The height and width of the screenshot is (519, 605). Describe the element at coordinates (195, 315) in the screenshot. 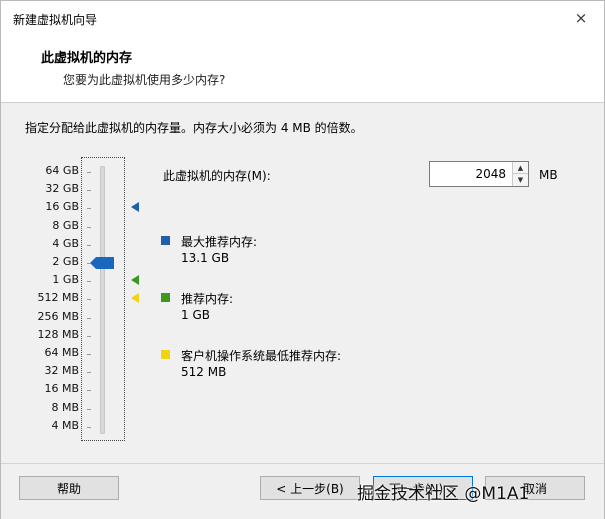

I see `legend-value: 1 GB` at that location.